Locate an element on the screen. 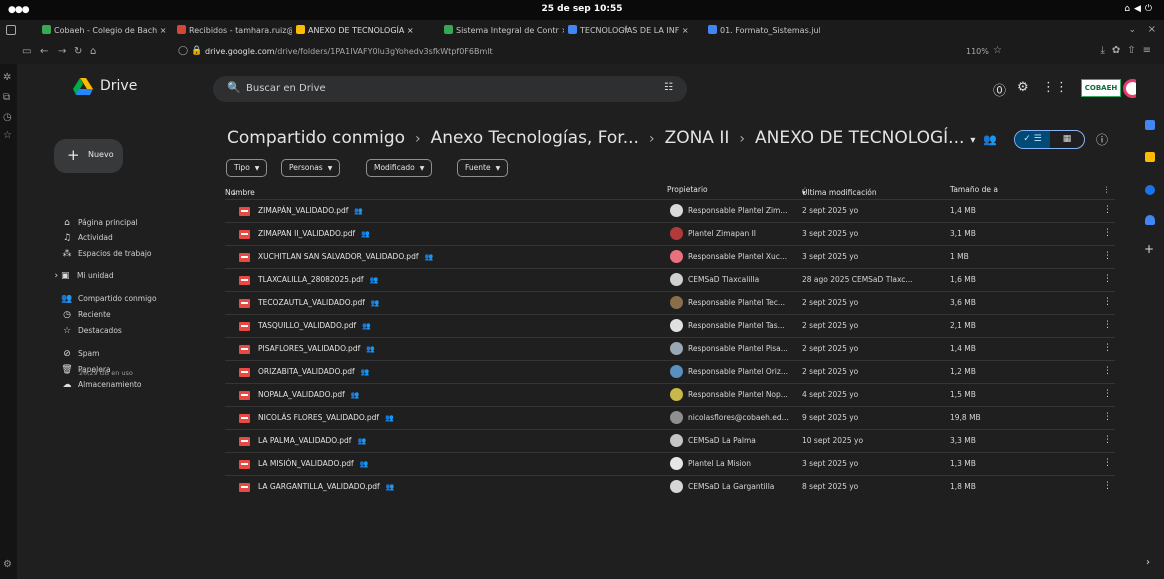  shared-folder-icon: 👥 is located at coordinates (990, 139).